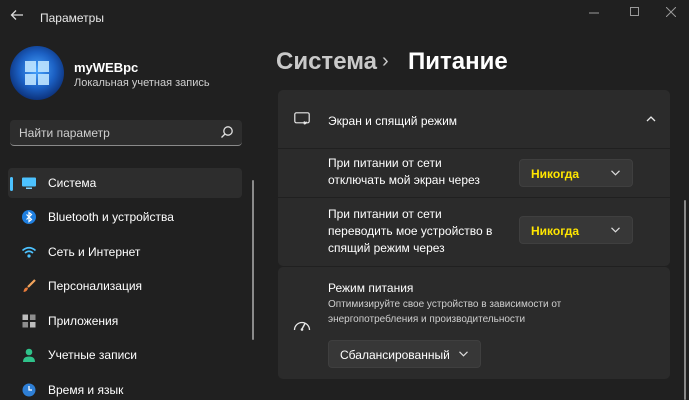 The width and height of the screenshot is (689, 400). I want to click on minimize-button, so click(594, 11).